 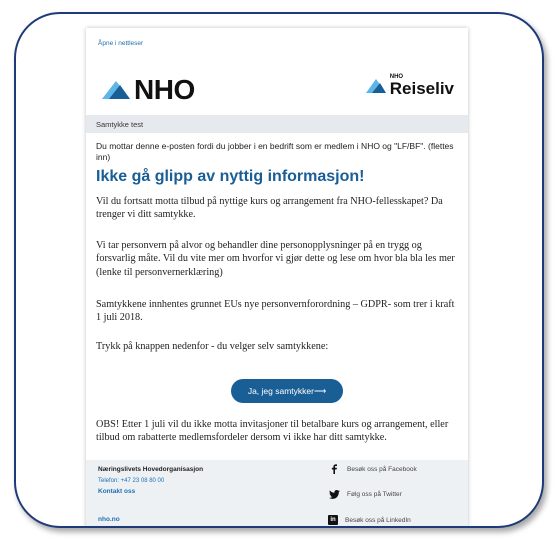 What do you see at coordinates (164, 89) in the screenshot?
I see `nho-logo-text: NHO` at bounding box center [164, 89].